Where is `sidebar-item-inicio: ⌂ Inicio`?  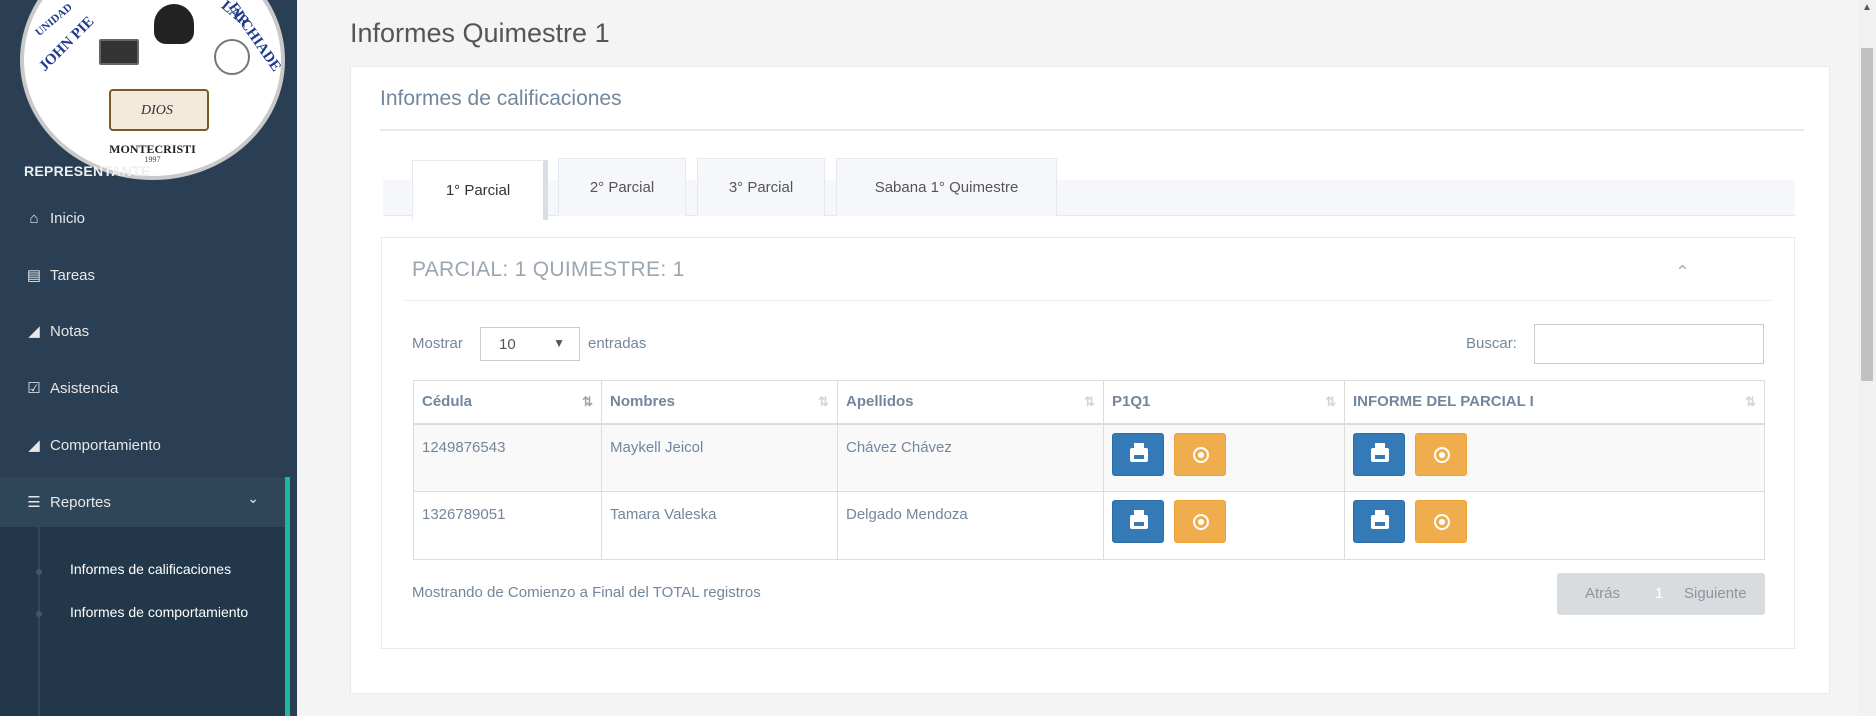
sidebar-item-inicio: ⌂ Inicio is located at coordinates (145, 218).